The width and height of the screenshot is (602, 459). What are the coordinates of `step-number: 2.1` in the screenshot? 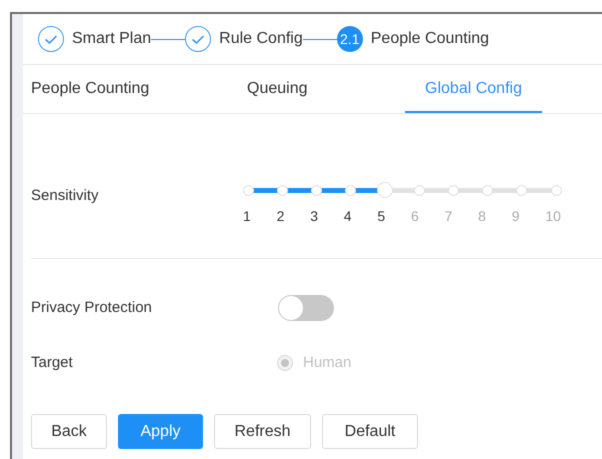 It's located at (349, 39).